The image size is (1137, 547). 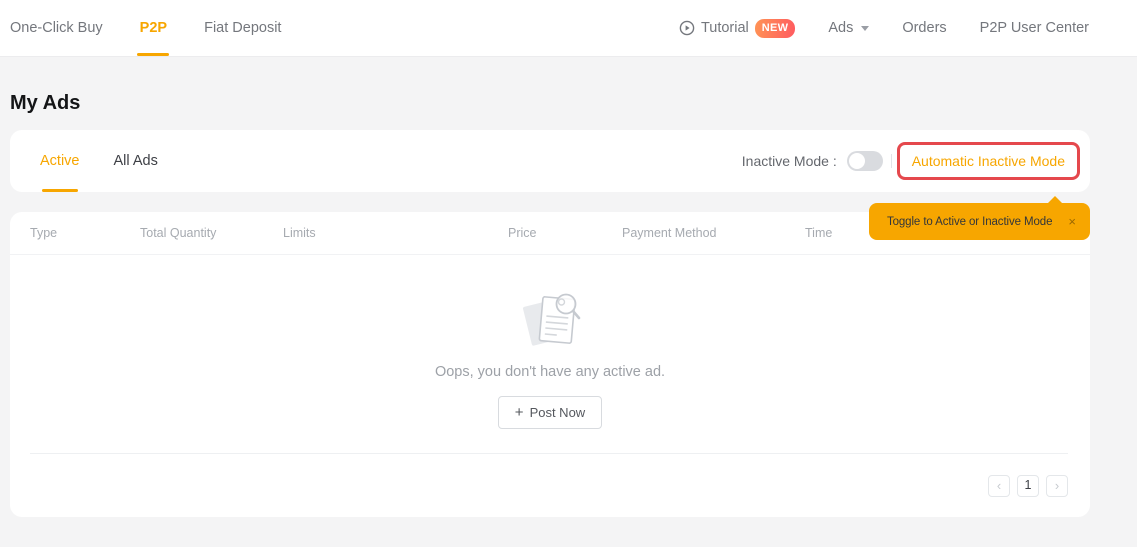 I want to click on inactive-mode-control: Inactive Mode : Automatic Inactive Mode, so click(x=911, y=161).